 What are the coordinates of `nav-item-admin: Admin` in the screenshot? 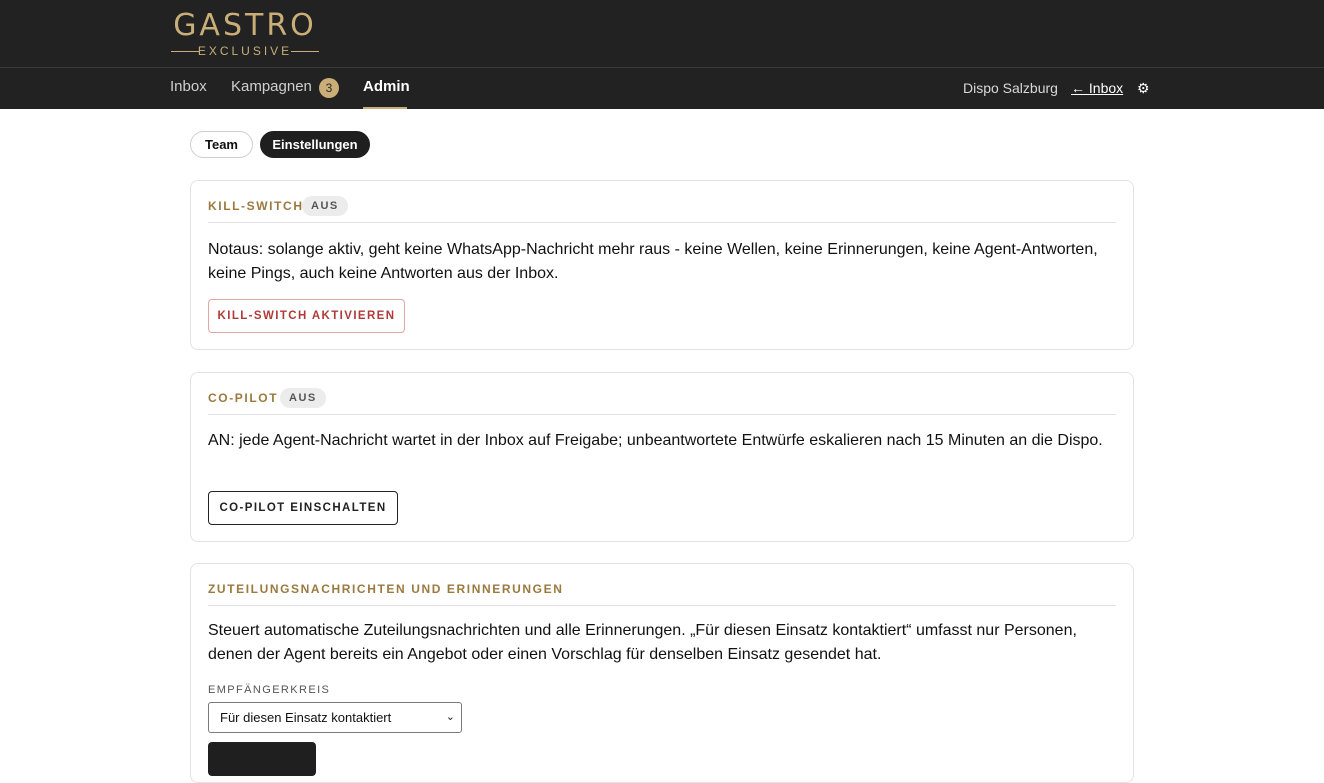 It's located at (386, 88).